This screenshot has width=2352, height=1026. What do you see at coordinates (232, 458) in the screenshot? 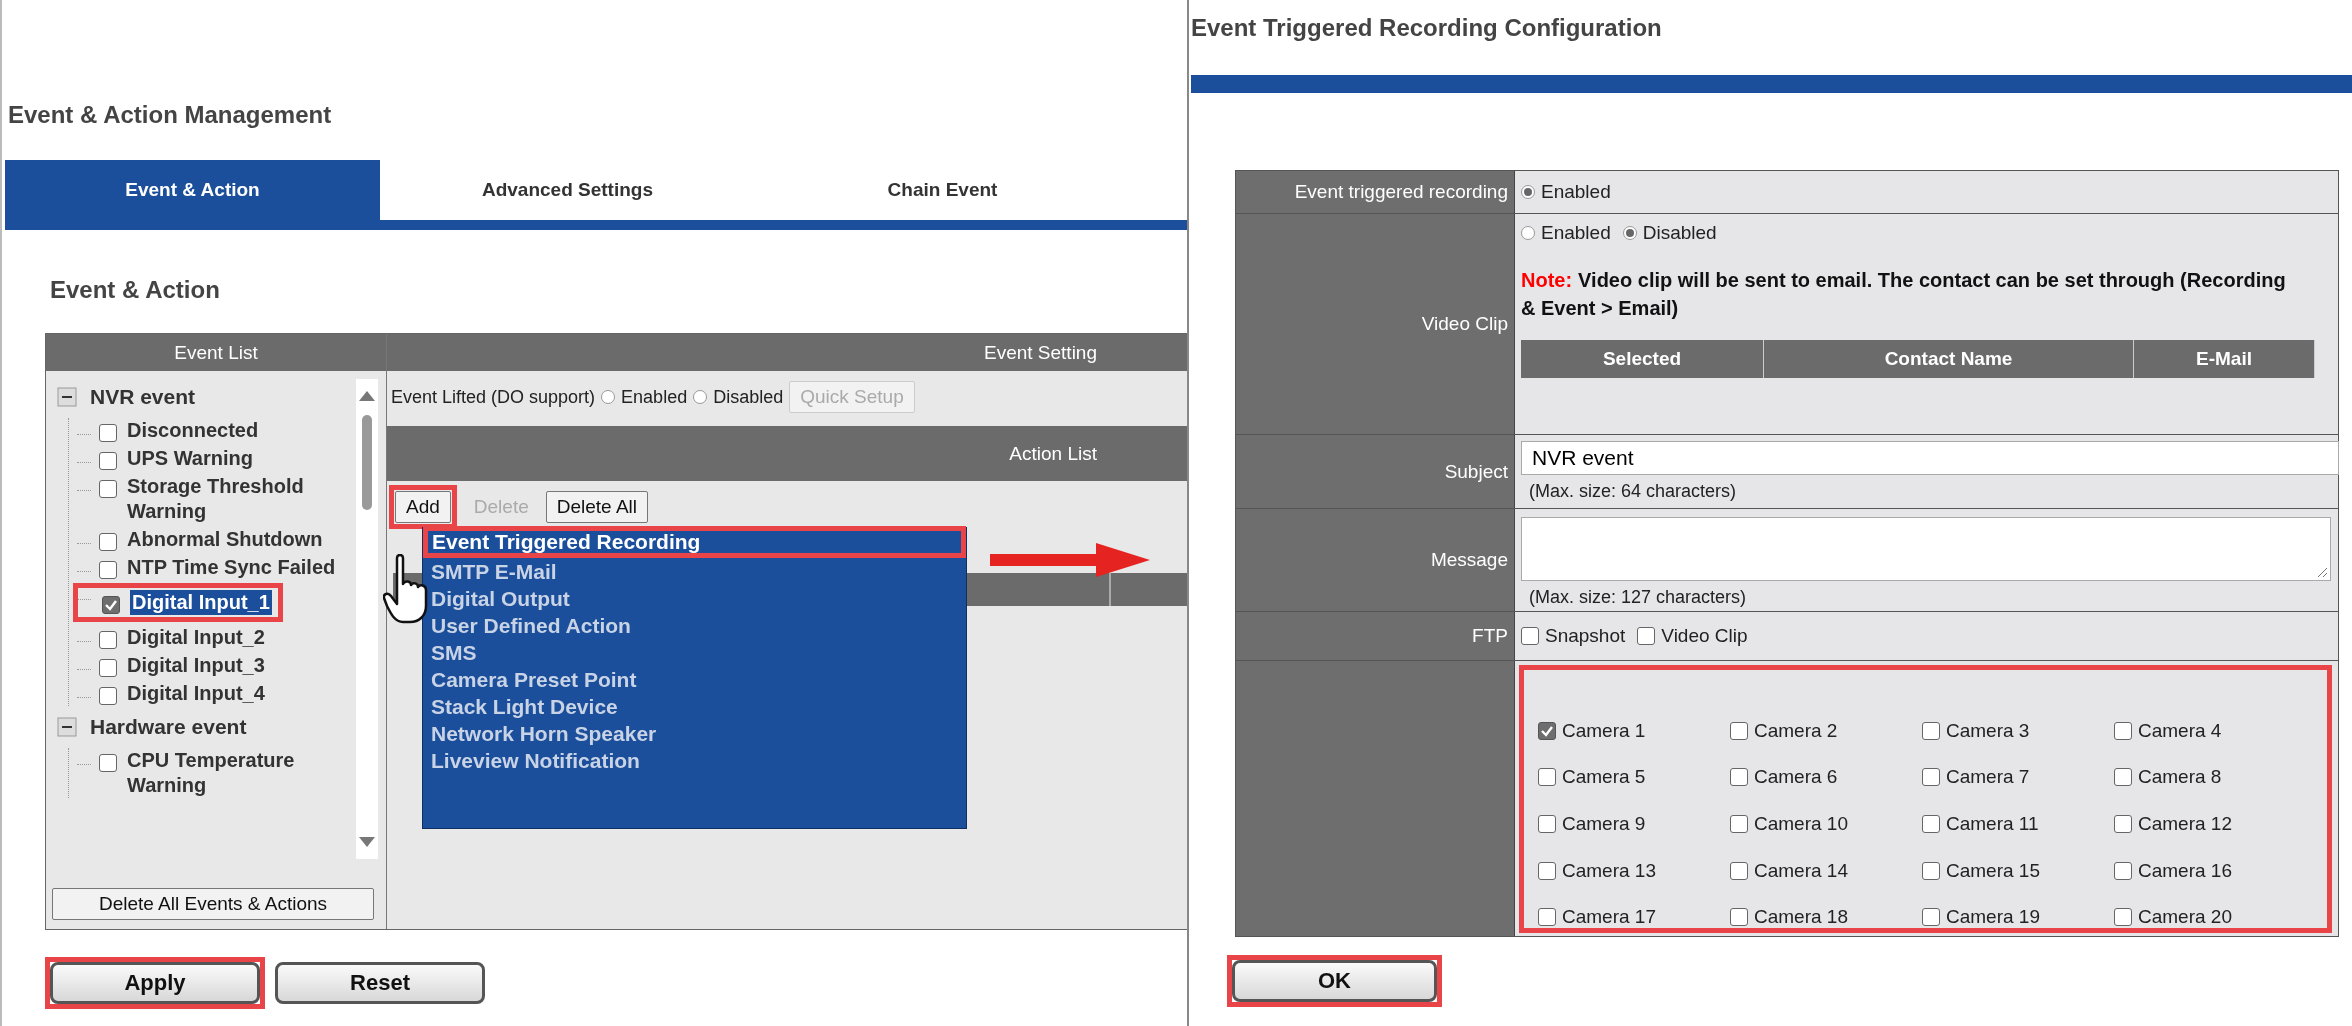
I see `tree-item-label: UPS Warning` at bounding box center [232, 458].